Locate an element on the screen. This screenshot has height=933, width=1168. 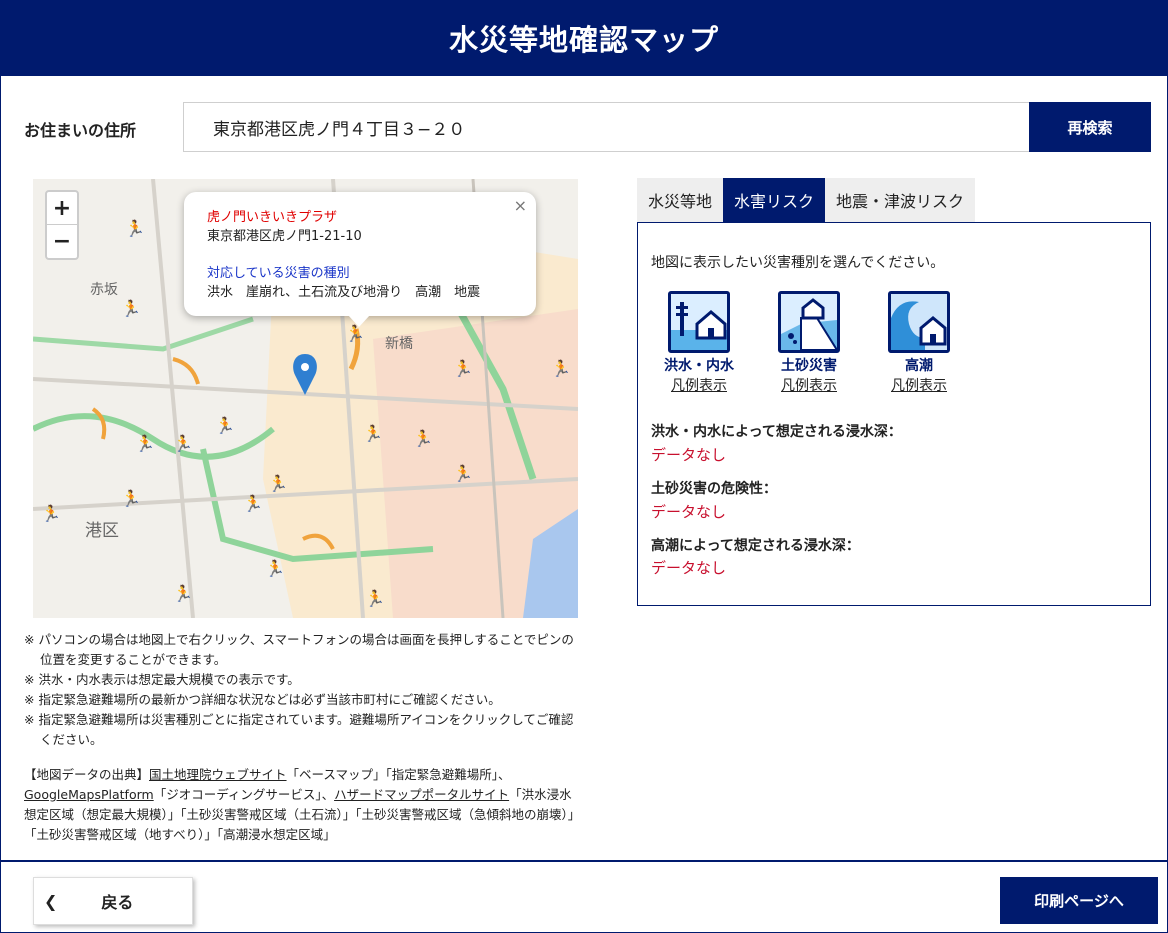
risk-tabs: 水災等地 水害リスク 地震・津波リスク is located at coordinates (806, 200).